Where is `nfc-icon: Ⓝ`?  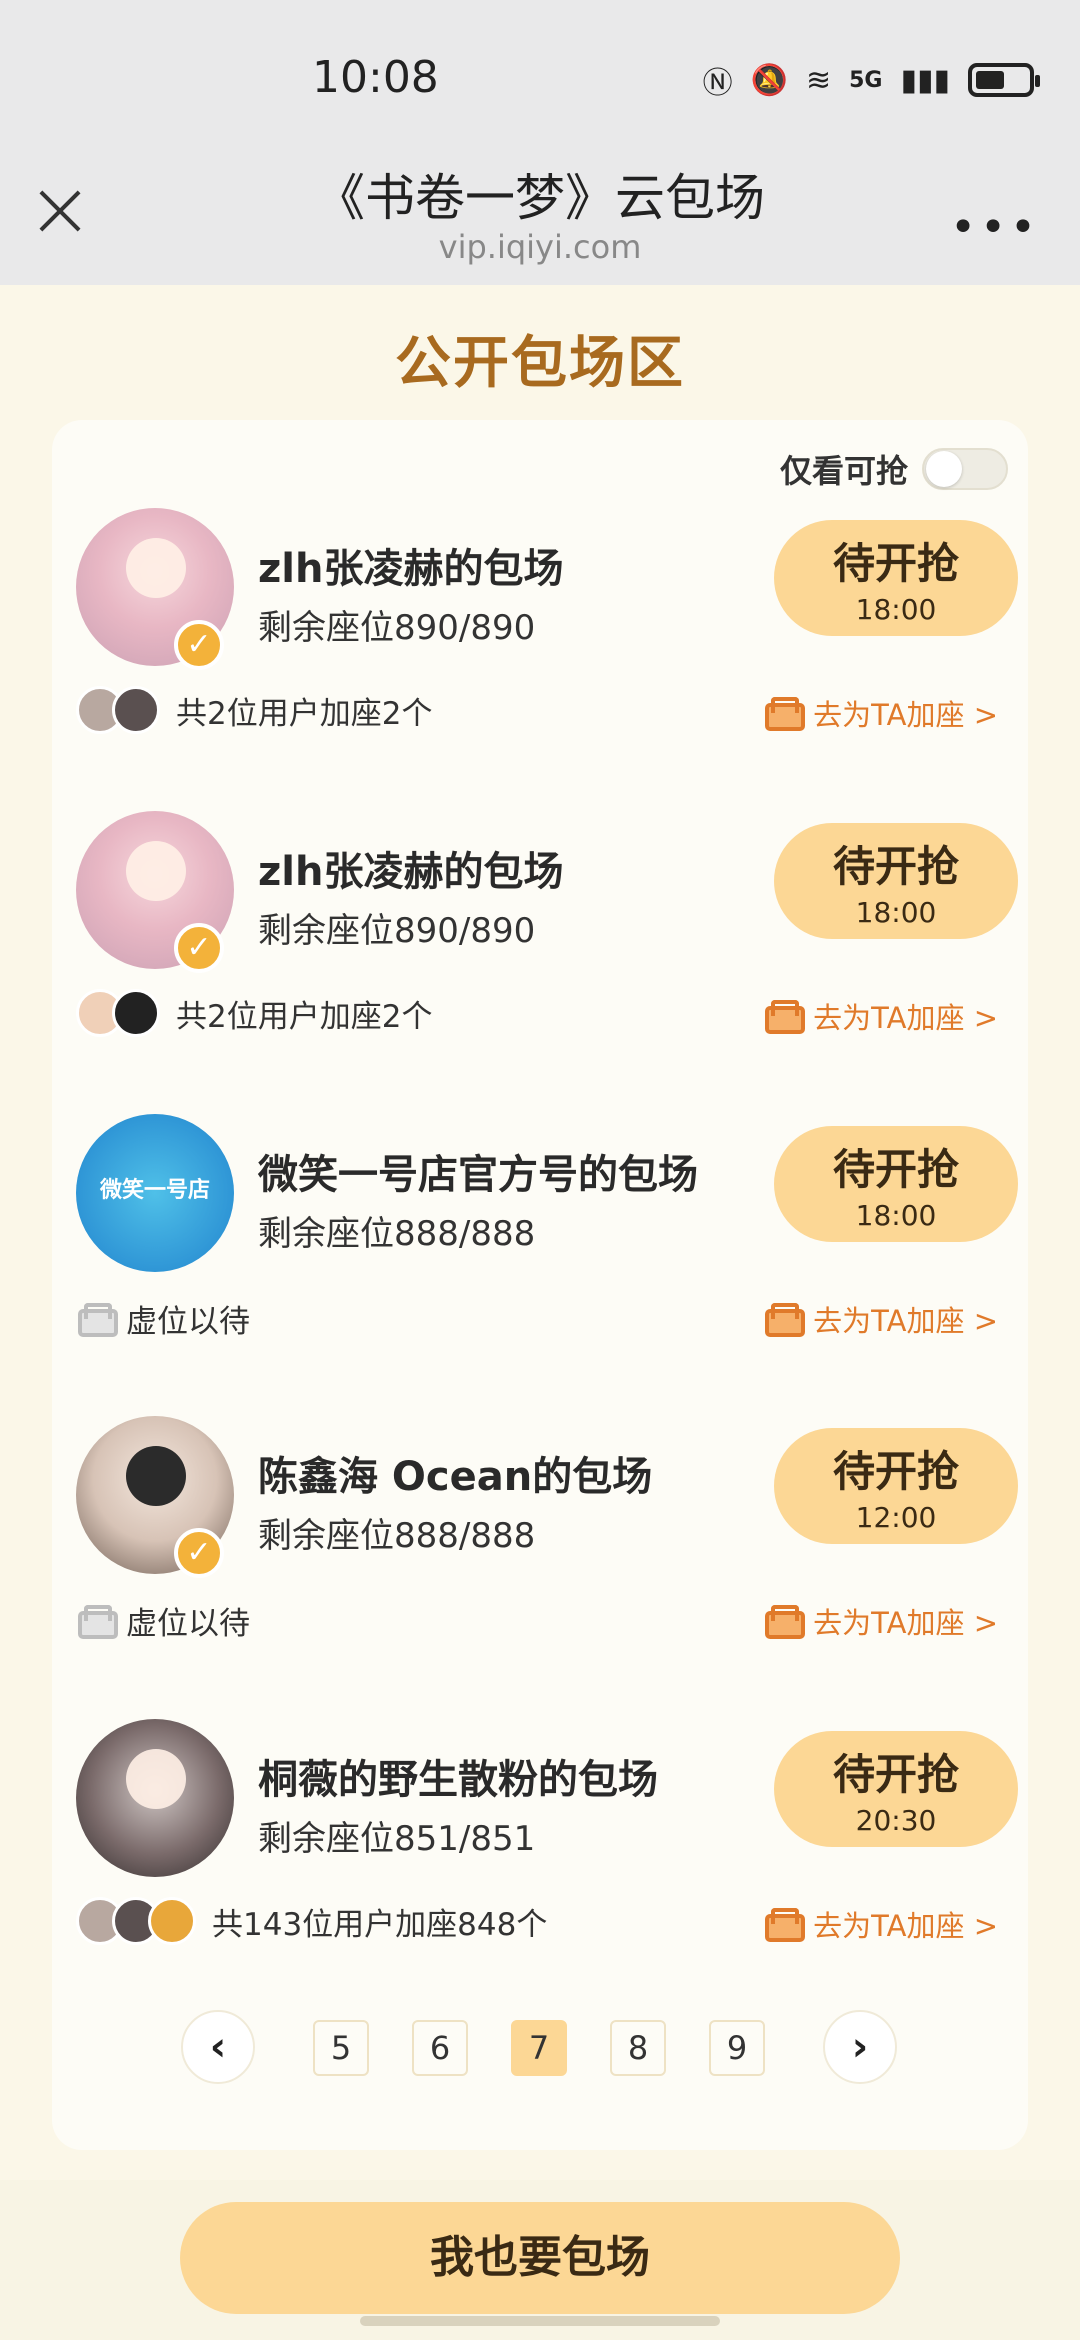 nfc-icon: Ⓝ is located at coordinates (717, 83).